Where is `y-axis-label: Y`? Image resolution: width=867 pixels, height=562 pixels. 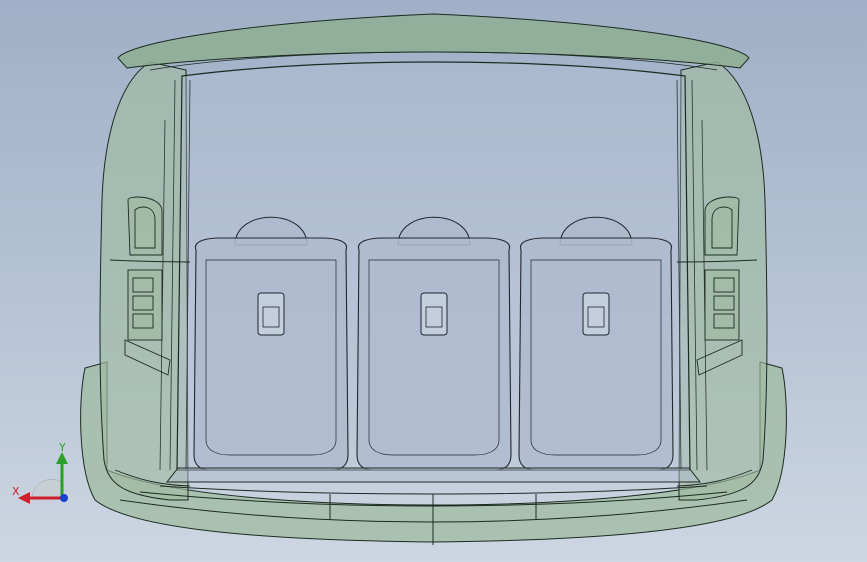 y-axis-label: Y is located at coordinates (62, 447).